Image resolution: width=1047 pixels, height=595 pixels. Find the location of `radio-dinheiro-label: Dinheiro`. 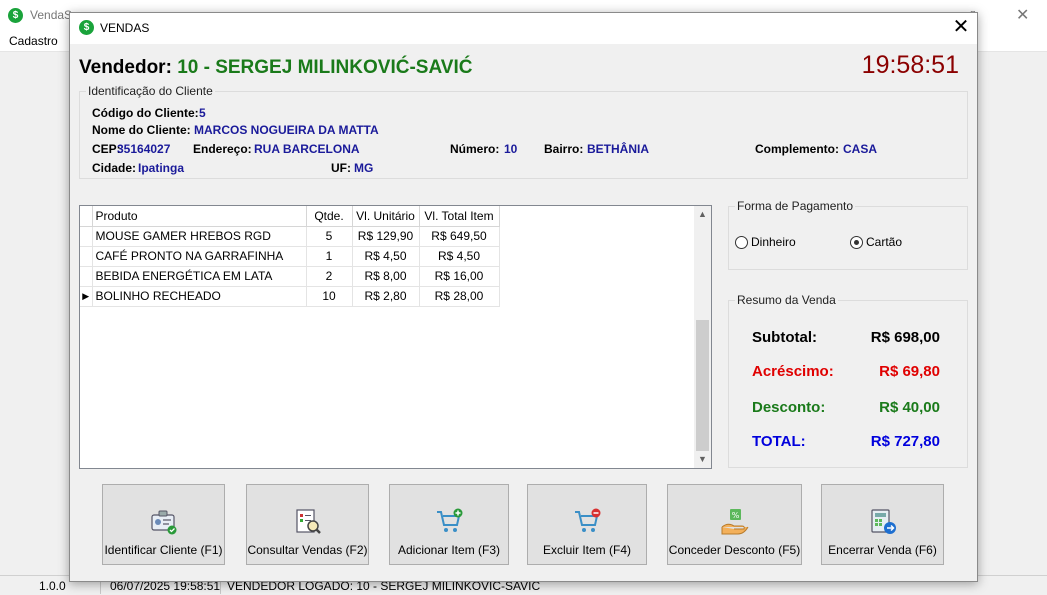

radio-dinheiro-label: Dinheiro is located at coordinates (773, 242).